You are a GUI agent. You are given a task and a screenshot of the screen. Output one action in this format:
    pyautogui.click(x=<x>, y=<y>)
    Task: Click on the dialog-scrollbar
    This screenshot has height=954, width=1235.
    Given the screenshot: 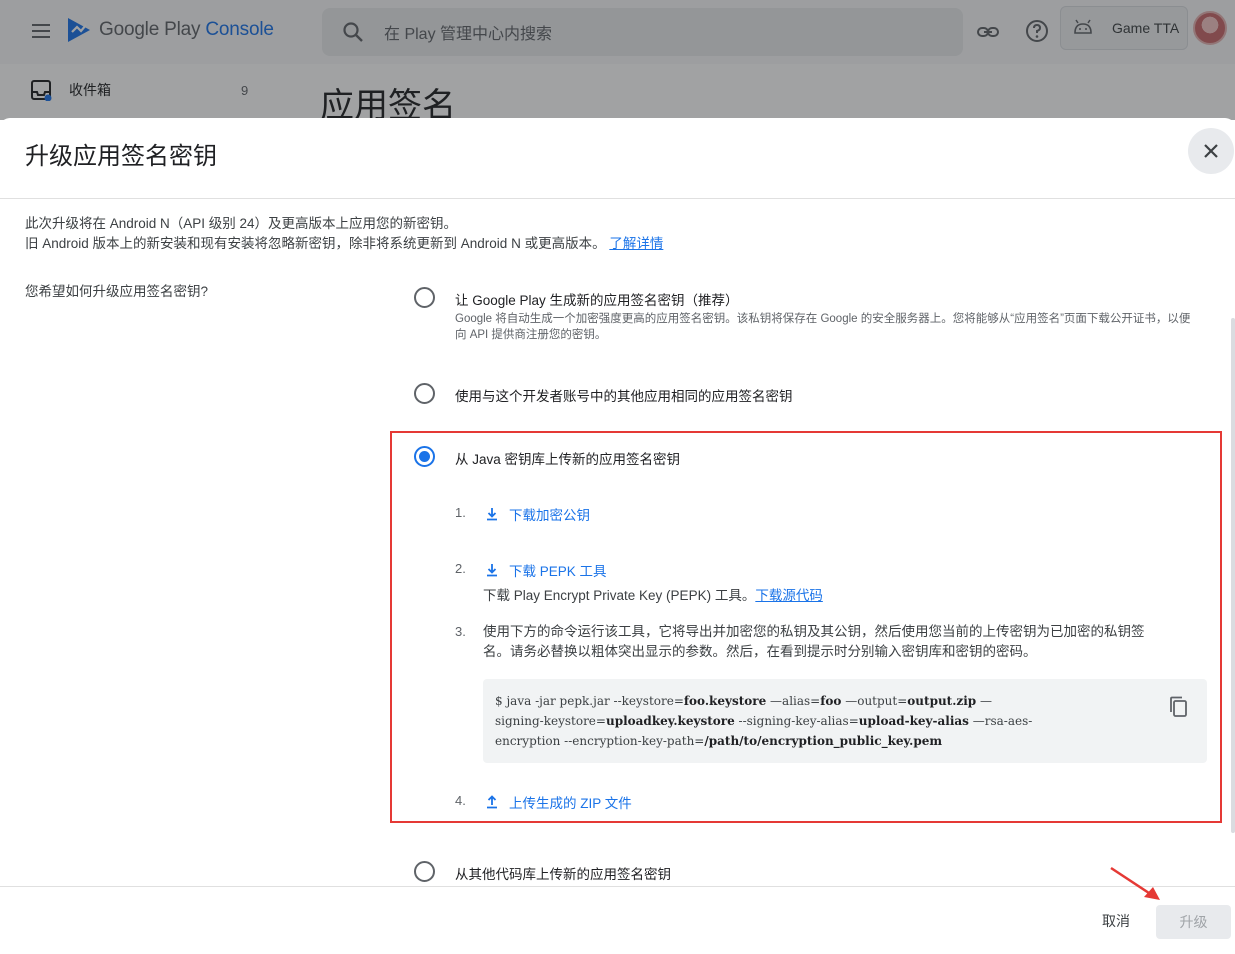 What is the action you would take?
    pyautogui.click(x=1233, y=575)
    